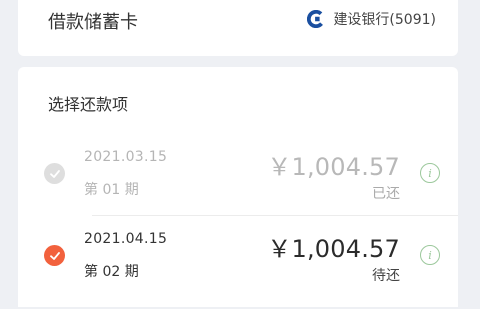  What do you see at coordinates (316, 19) in the screenshot?
I see `ccb-bank-logo-icon` at bounding box center [316, 19].